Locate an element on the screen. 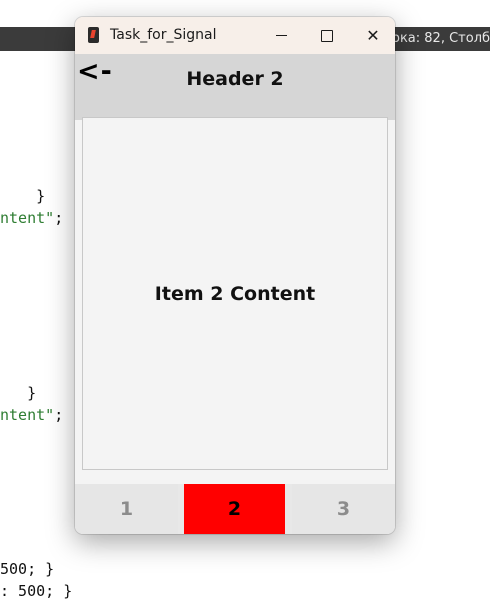 This screenshot has width=490, height=606. maximize-button is located at coordinates (327, 35).